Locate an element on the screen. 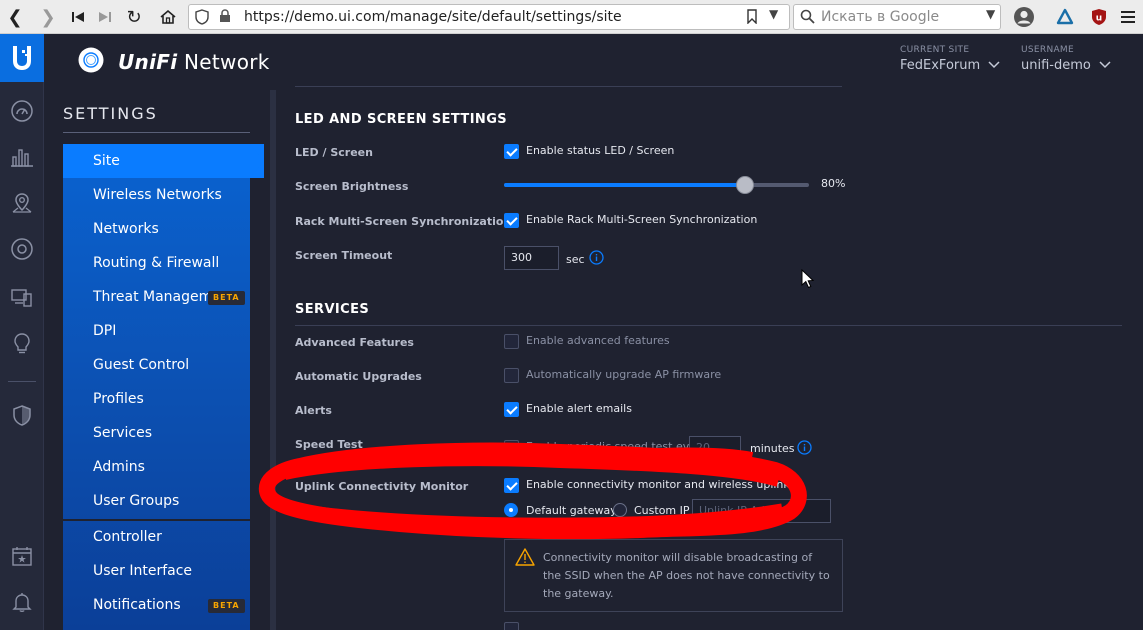 This screenshot has width=1143, height=630. services-section-title: SERVICES is located at coordinates (332, 309).